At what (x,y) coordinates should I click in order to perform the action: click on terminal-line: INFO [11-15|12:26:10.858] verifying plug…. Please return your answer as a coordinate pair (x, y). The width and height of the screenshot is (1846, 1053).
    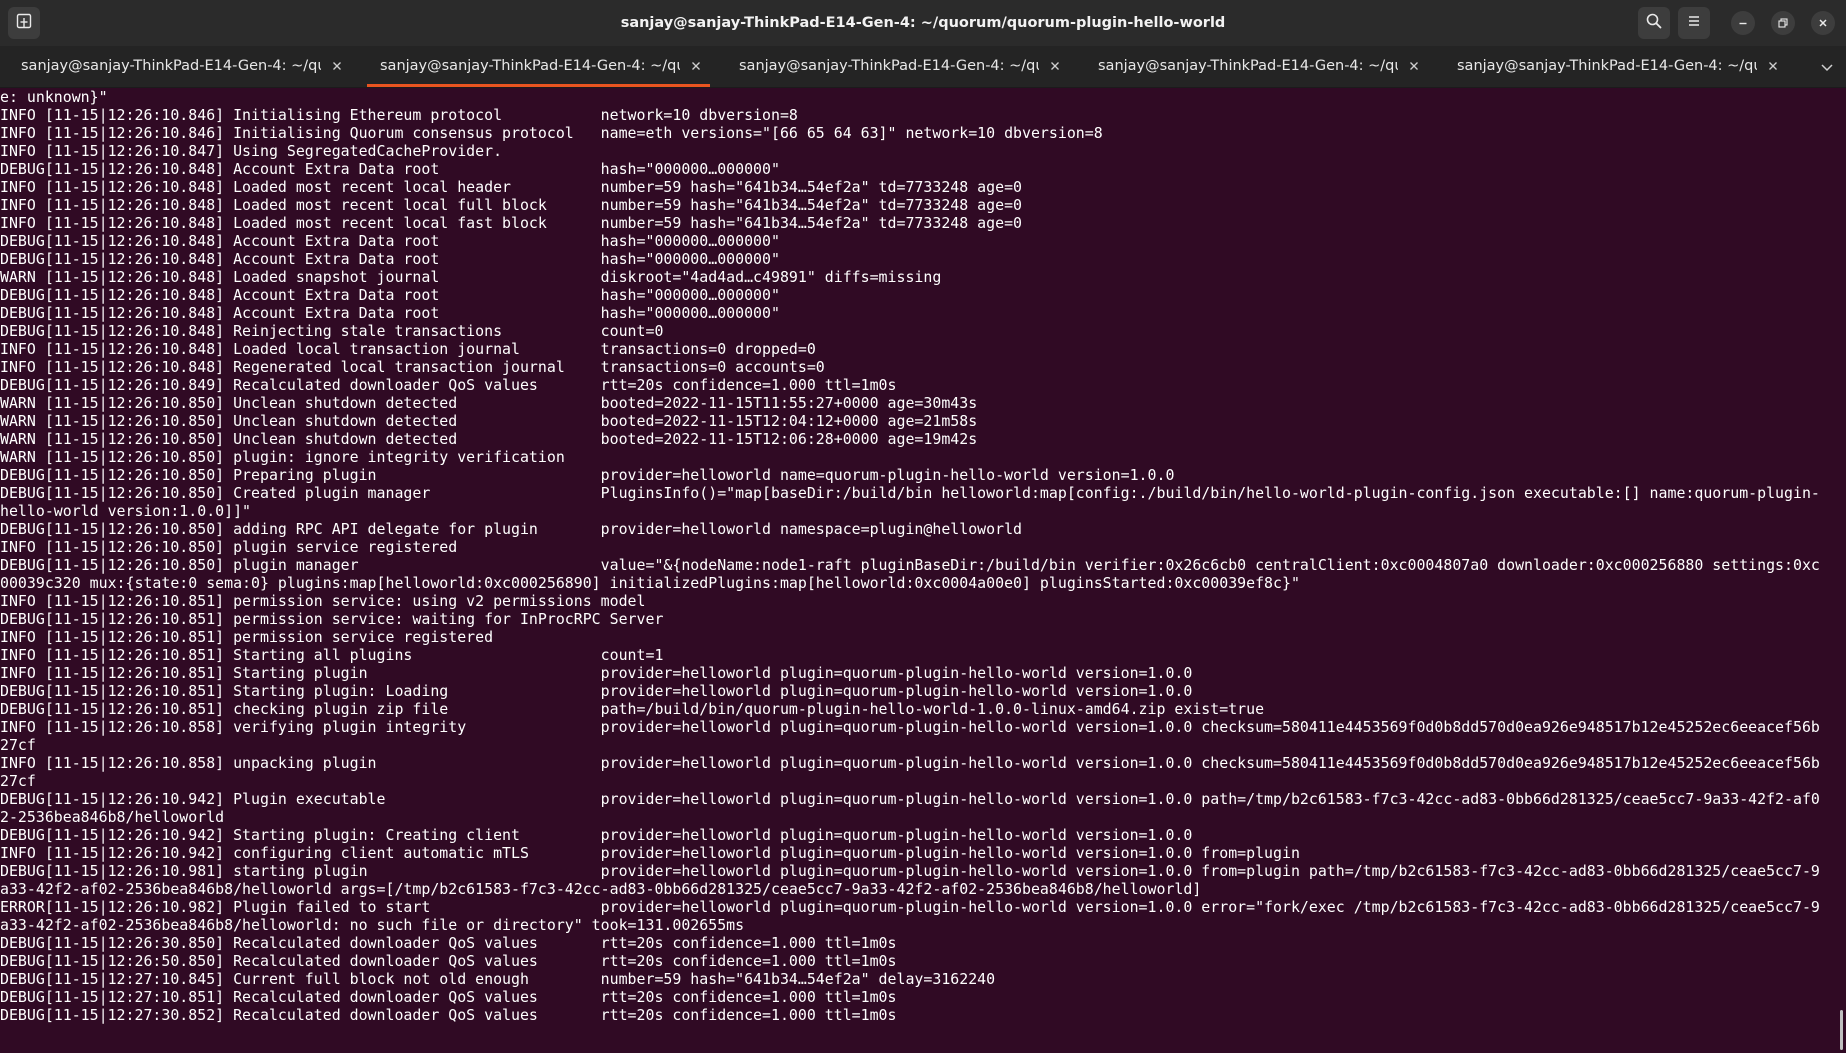
    Looking at the image, I should click on (910, 727).